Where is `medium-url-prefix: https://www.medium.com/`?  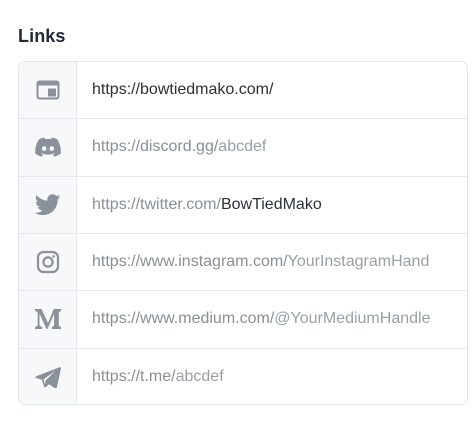
medium-url-prefix: https://www.medium.com/ is located at coordinates (183, 319).